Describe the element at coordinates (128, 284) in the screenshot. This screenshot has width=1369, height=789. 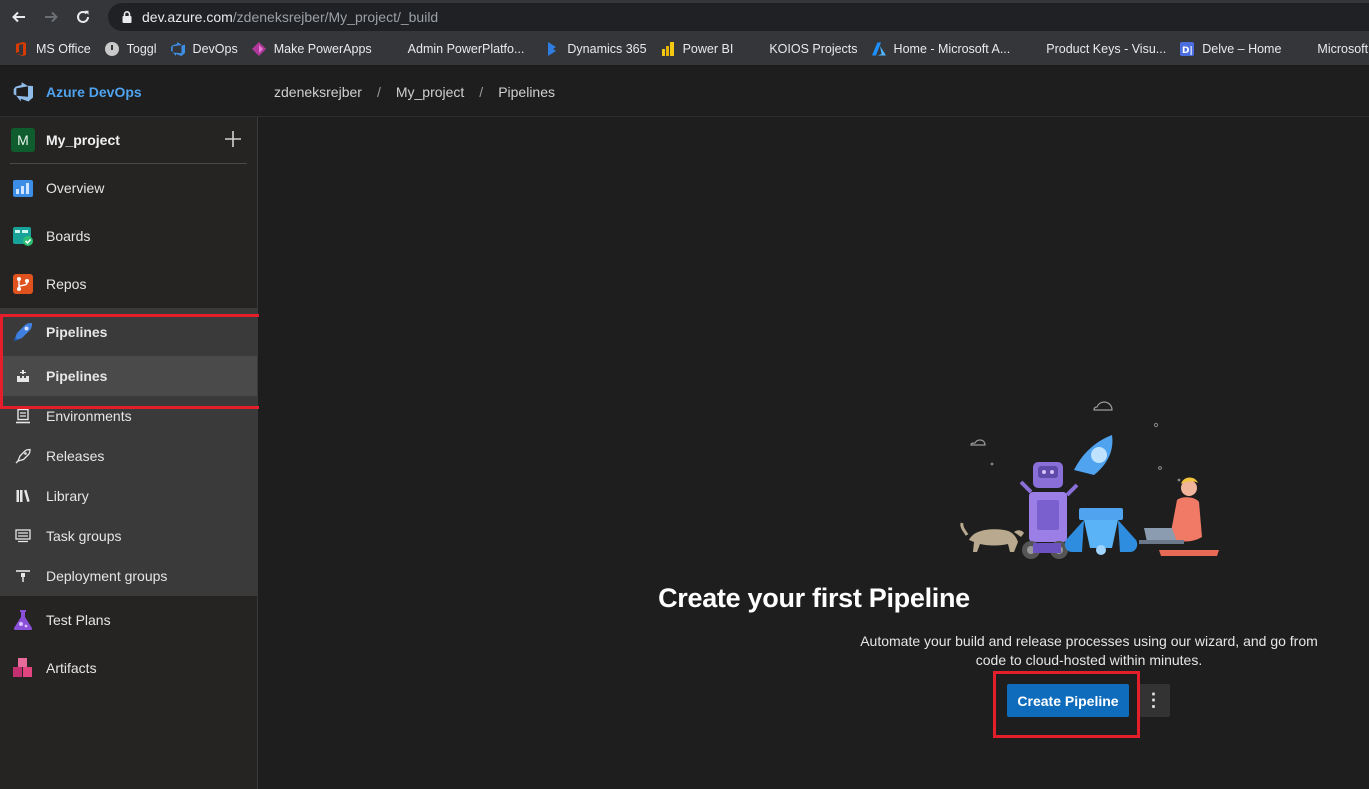
I see `sidebar-item-repos: Repos` at that location.